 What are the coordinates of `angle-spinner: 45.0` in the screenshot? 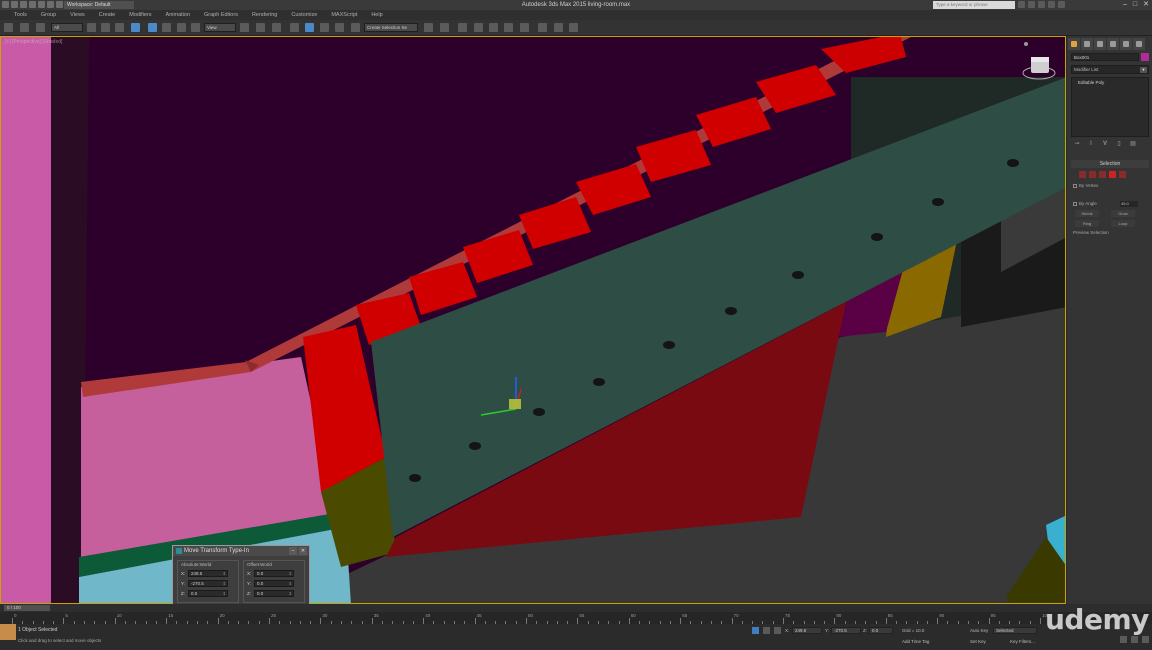 It's located at (1129, 204).